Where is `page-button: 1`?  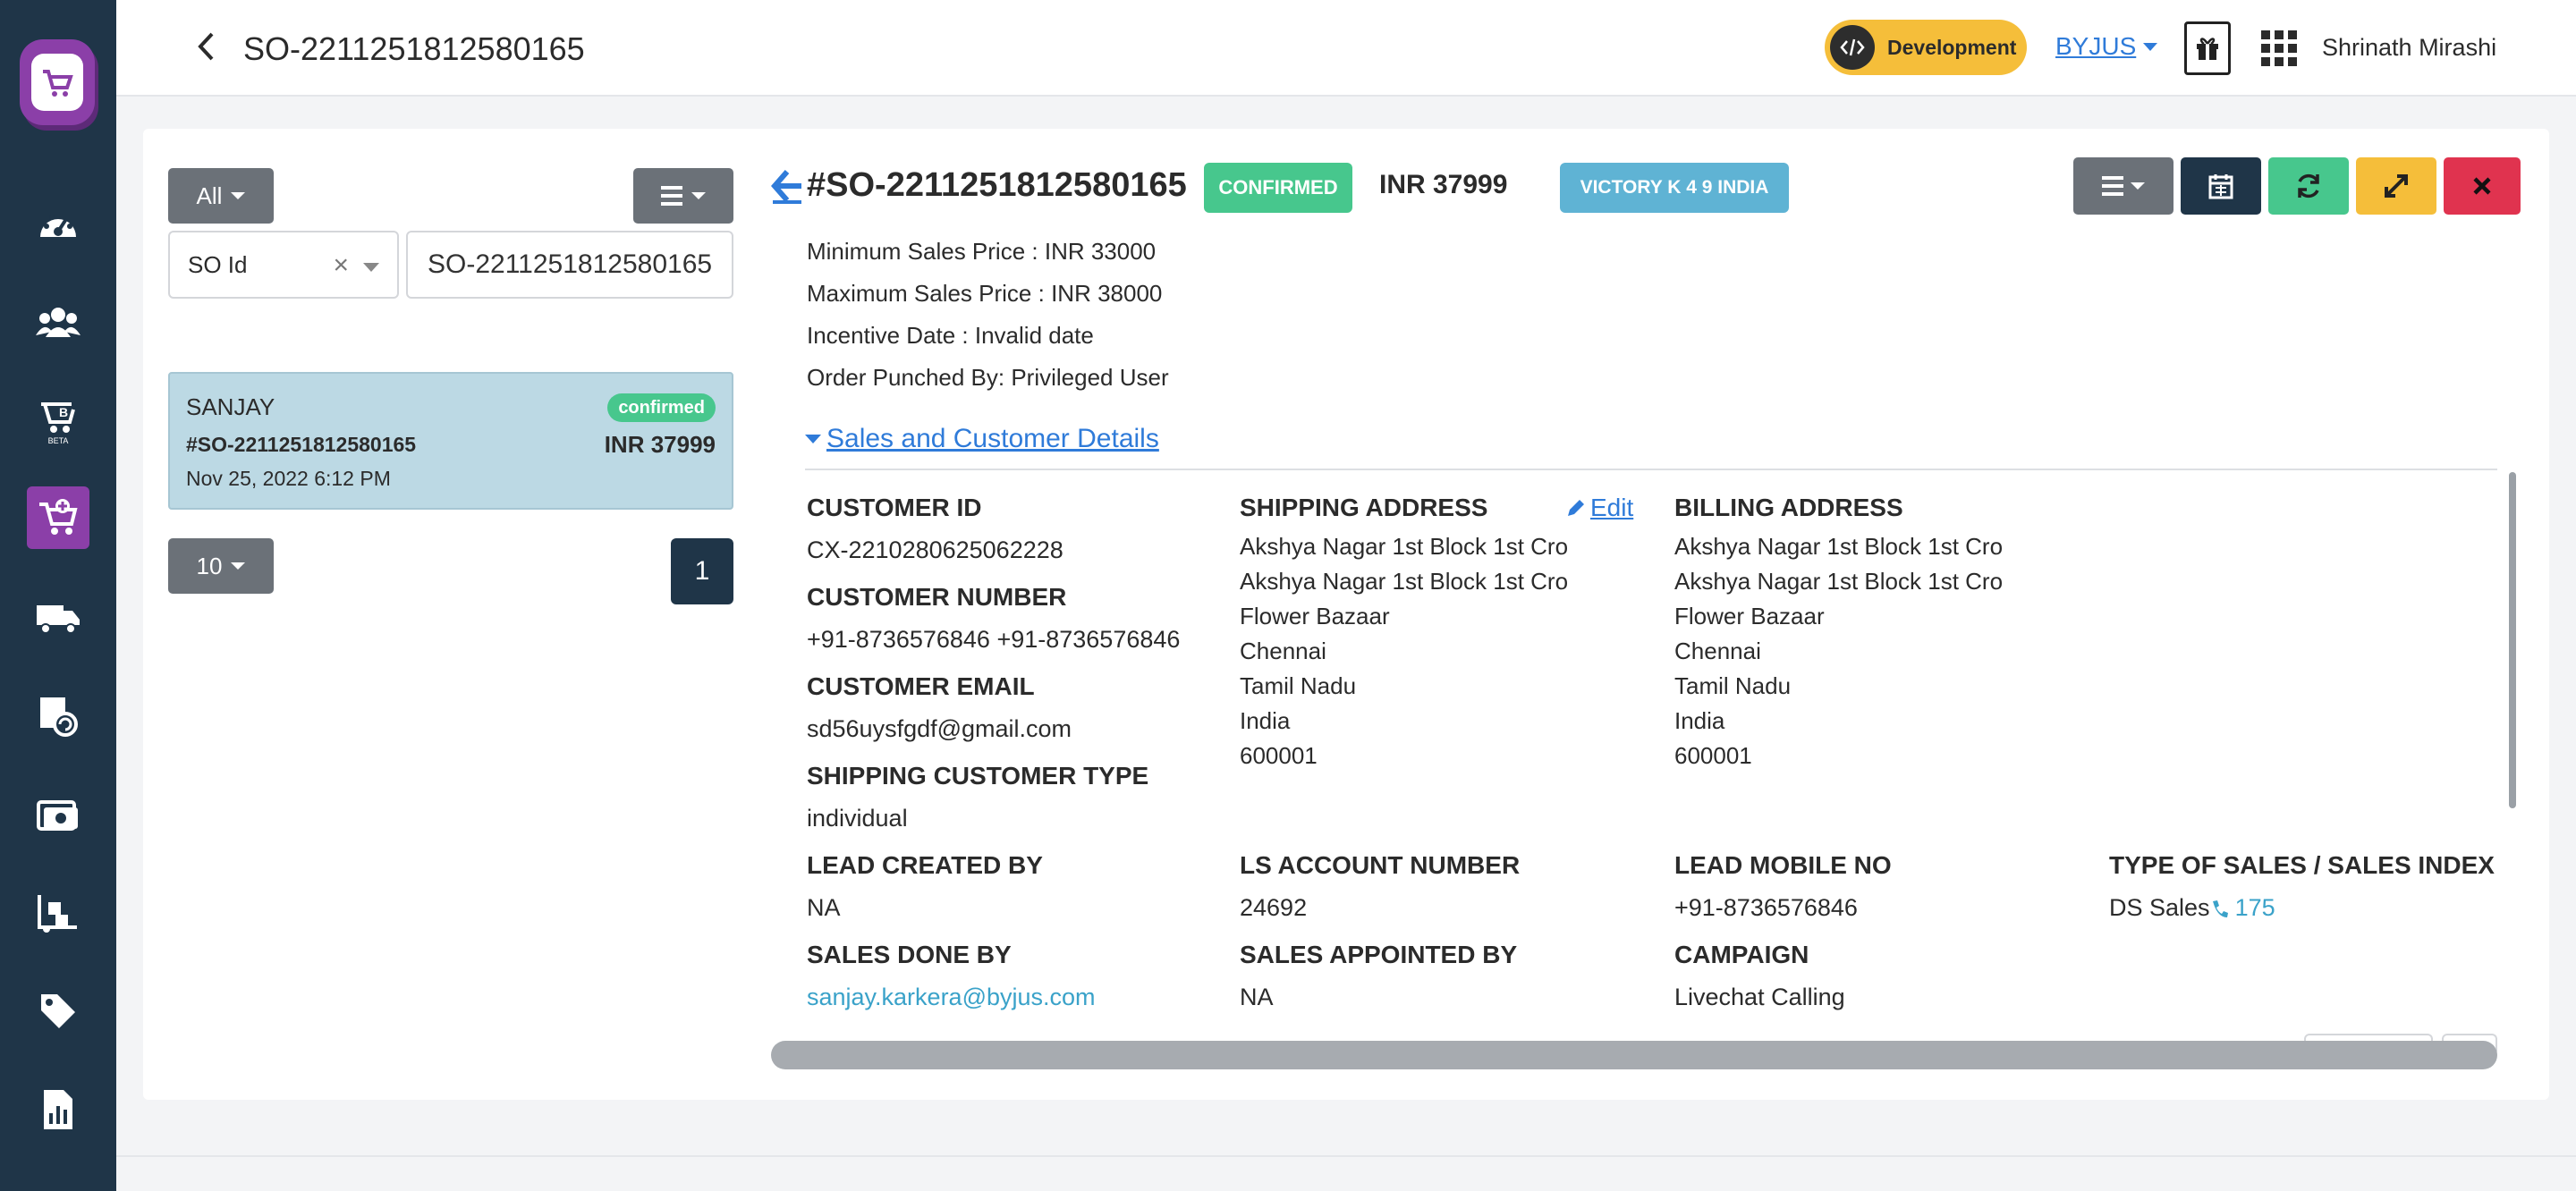 page-button: 1 is located at coordinates (702, 571).